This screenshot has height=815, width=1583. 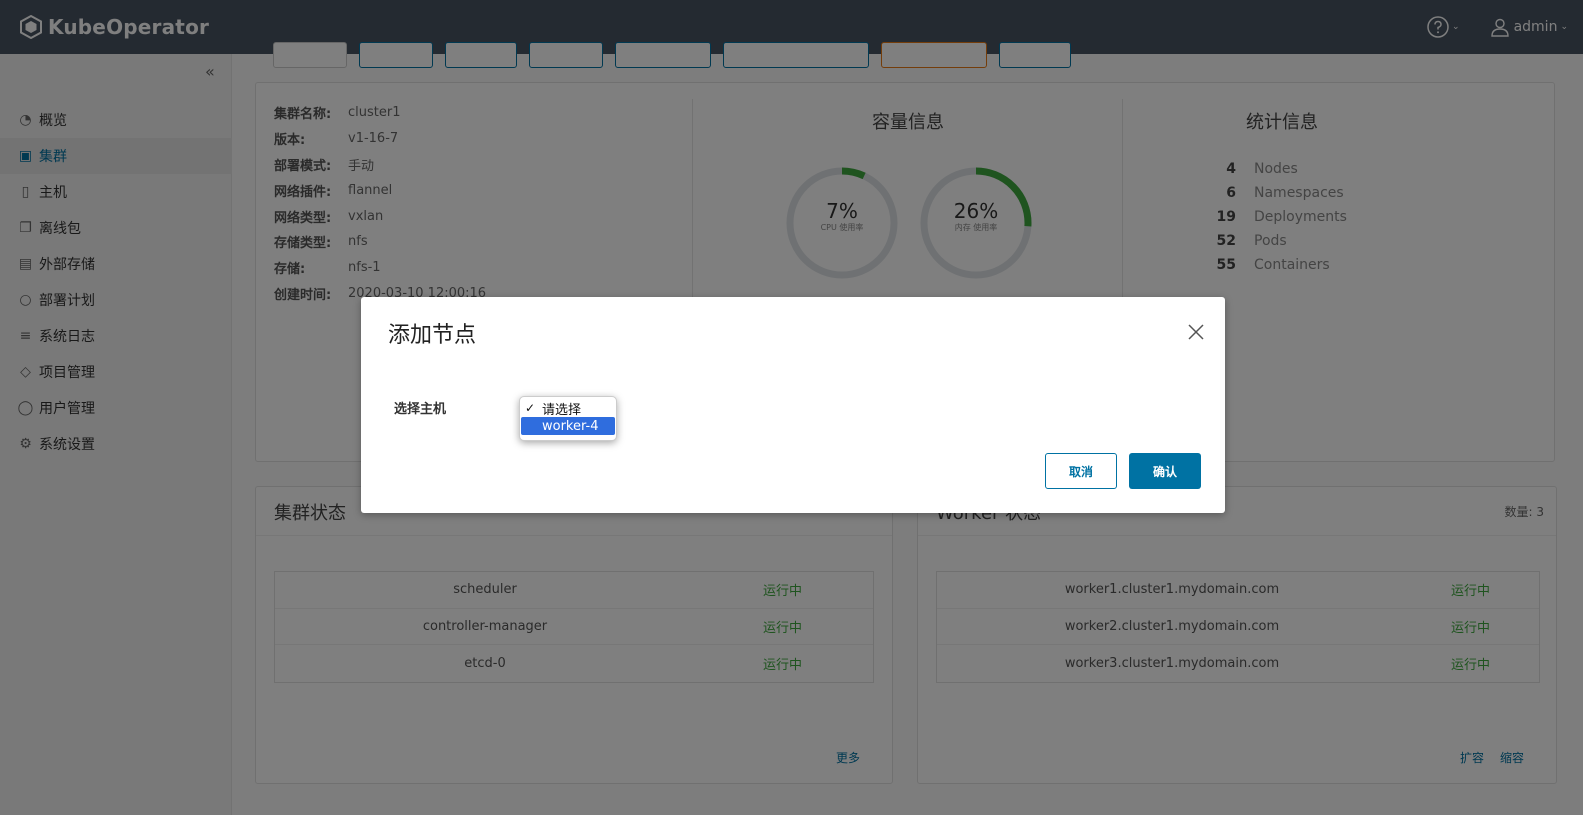 What do you see at coordinates (530, 408) in the screenshot?
I see `checkmark-icon: ✓` at bounding box center [530, 408].